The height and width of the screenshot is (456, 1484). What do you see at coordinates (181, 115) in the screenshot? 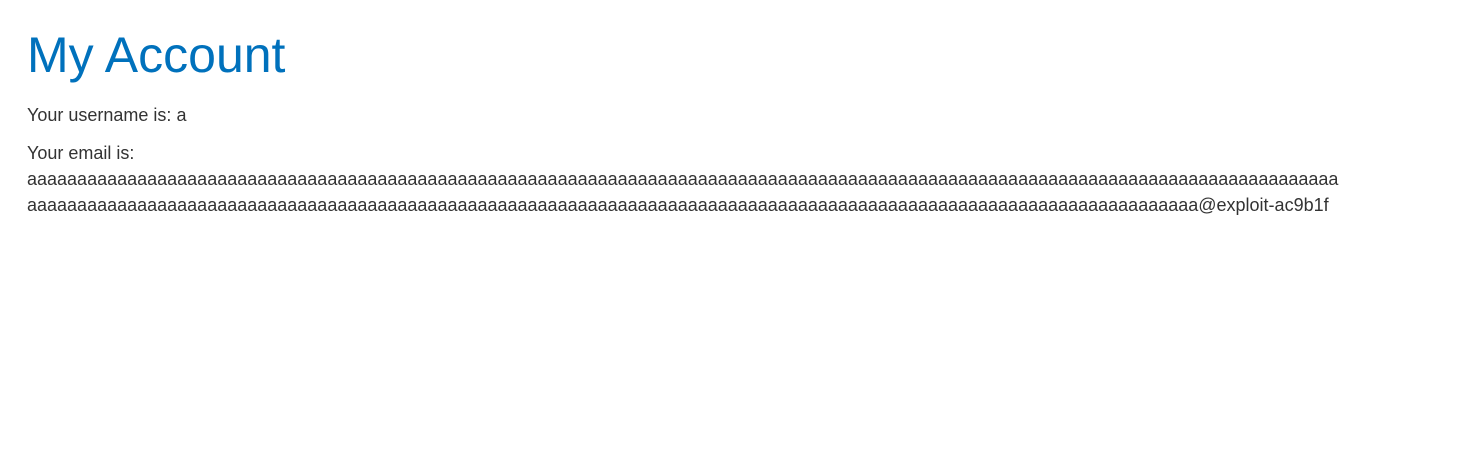
I see `username-value: a` at bounding box center [181, 115].